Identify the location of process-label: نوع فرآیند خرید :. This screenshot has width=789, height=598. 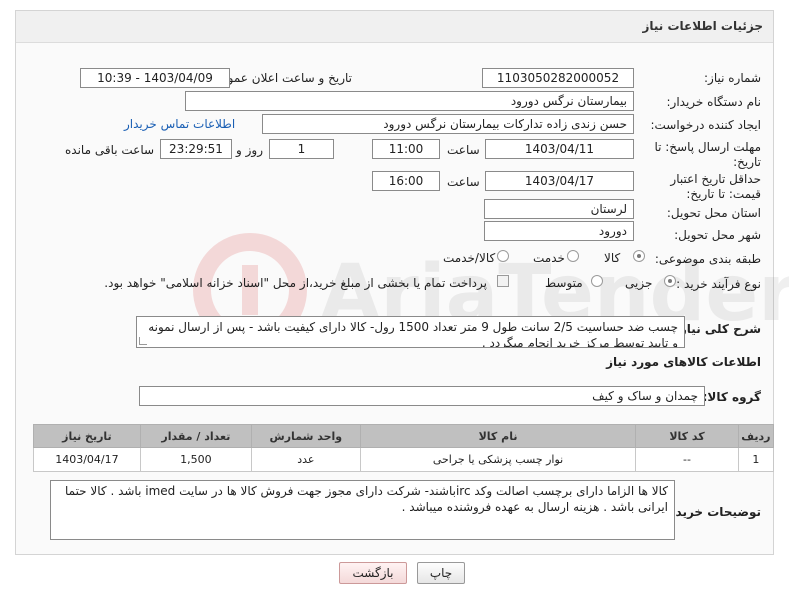
(718, 284).